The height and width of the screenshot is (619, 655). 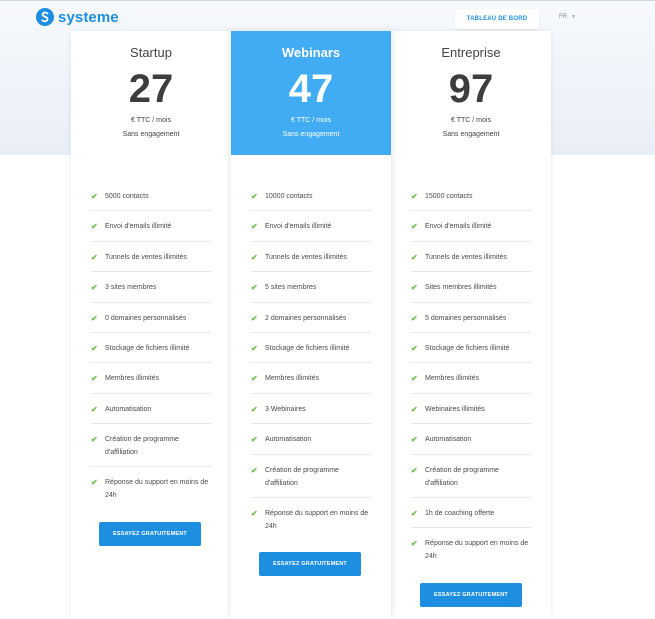 I want to click on feature-item: ✔ 15000 contacts, so click(x=471, y=196).